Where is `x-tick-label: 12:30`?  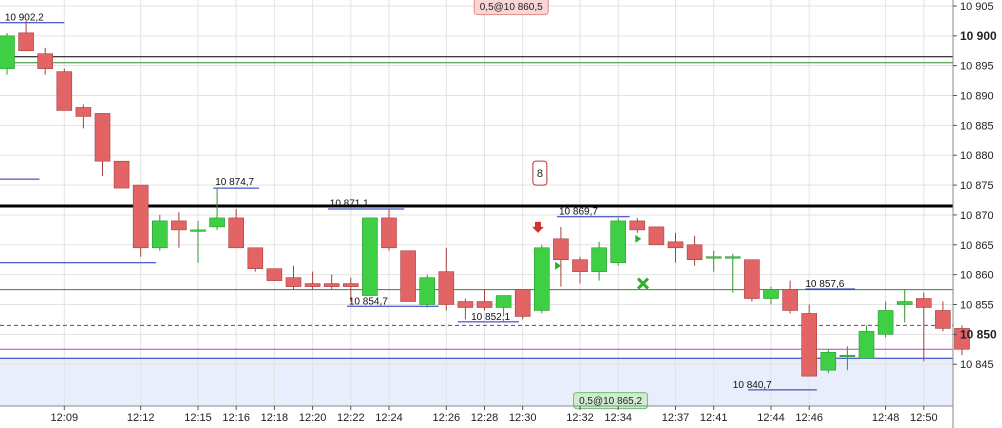
x-tick-label: 12:30 is located at coordinates (523, 418).